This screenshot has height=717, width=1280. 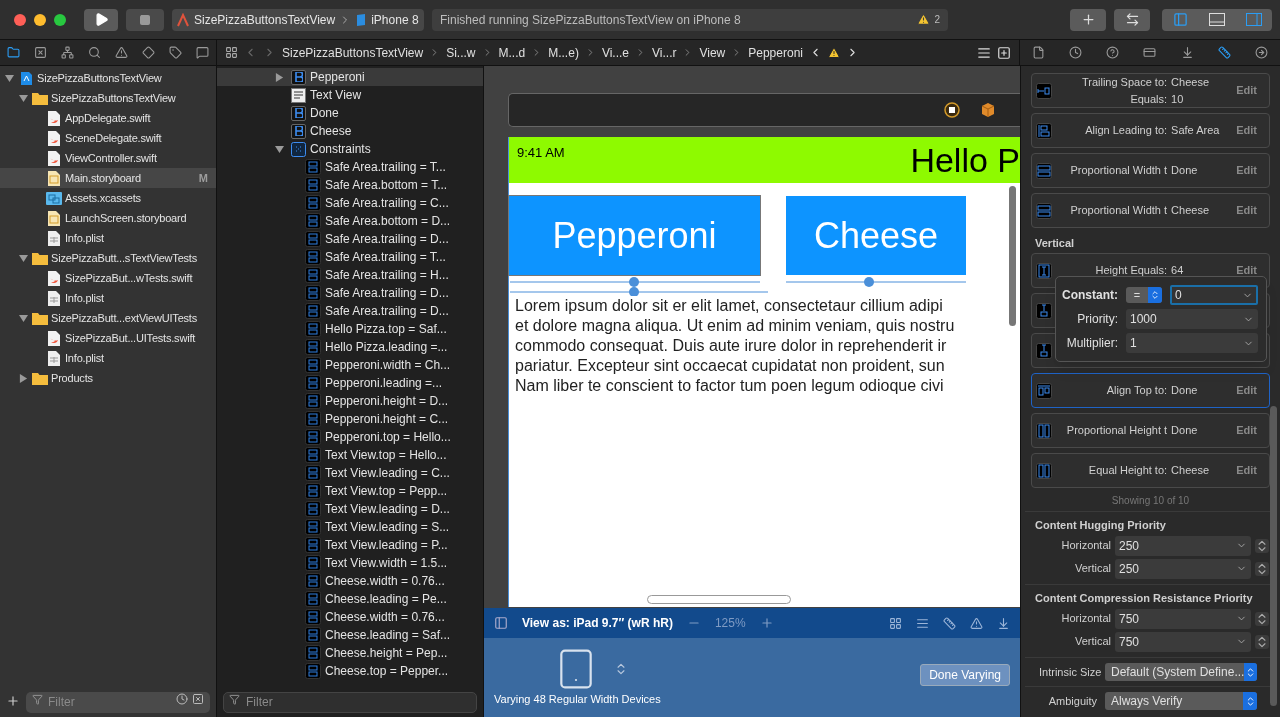 What do you see at coordinates (1224, 52) in the screenshot?
I see `ruler-icon` at bounding box center [1224, 52].